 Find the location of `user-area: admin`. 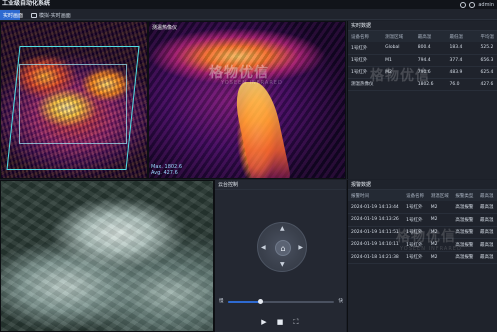

user-area: admin is located at coordinates (477, 4).